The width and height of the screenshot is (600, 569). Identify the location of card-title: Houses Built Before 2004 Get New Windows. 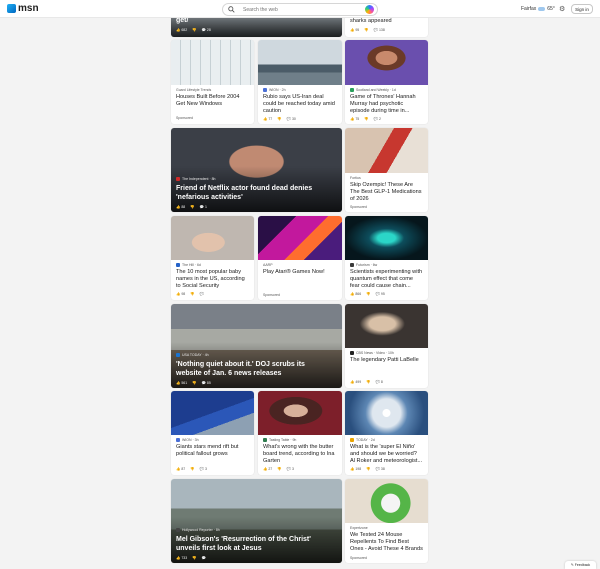
(212, 101).